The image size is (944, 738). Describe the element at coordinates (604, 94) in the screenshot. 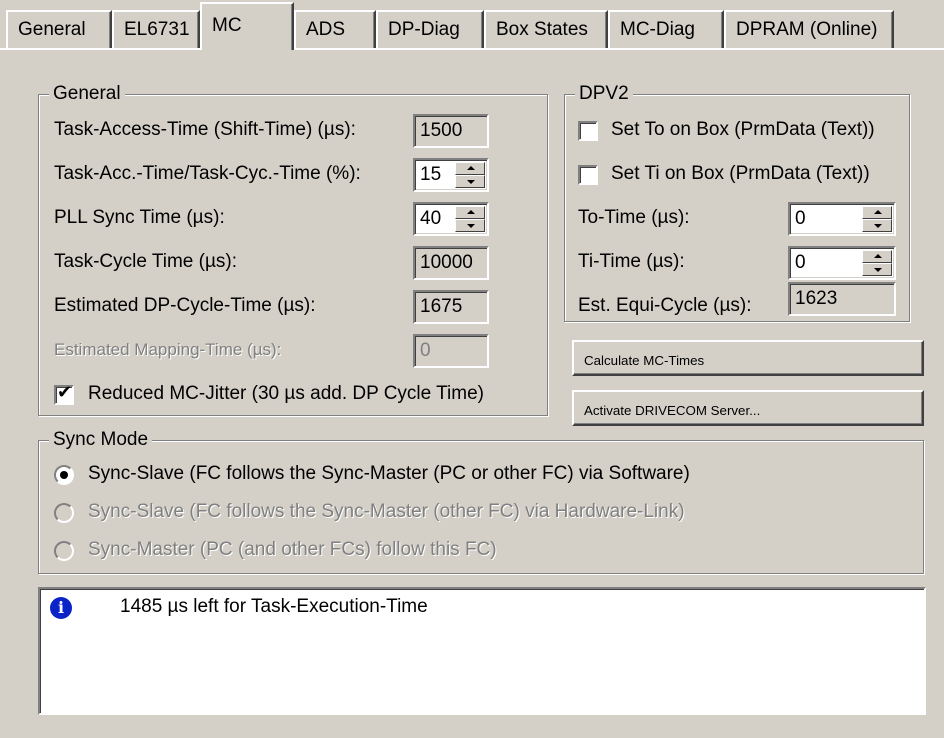

I see `dpv2-group-title: DPV2` at that location.